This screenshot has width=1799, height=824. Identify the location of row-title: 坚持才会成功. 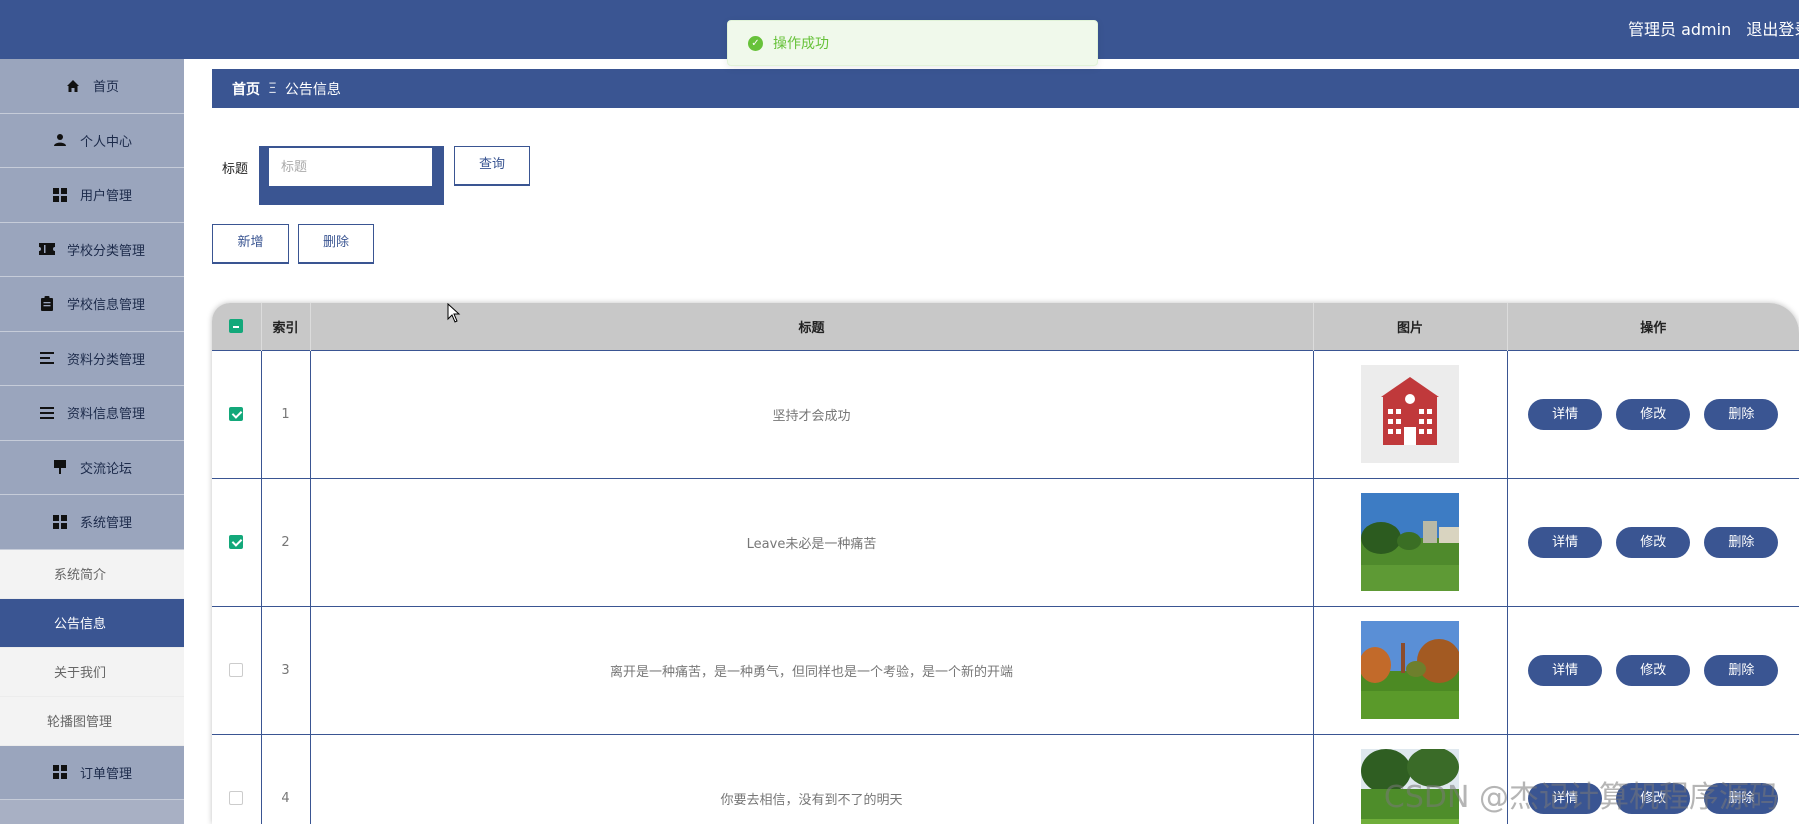
(812, 413).